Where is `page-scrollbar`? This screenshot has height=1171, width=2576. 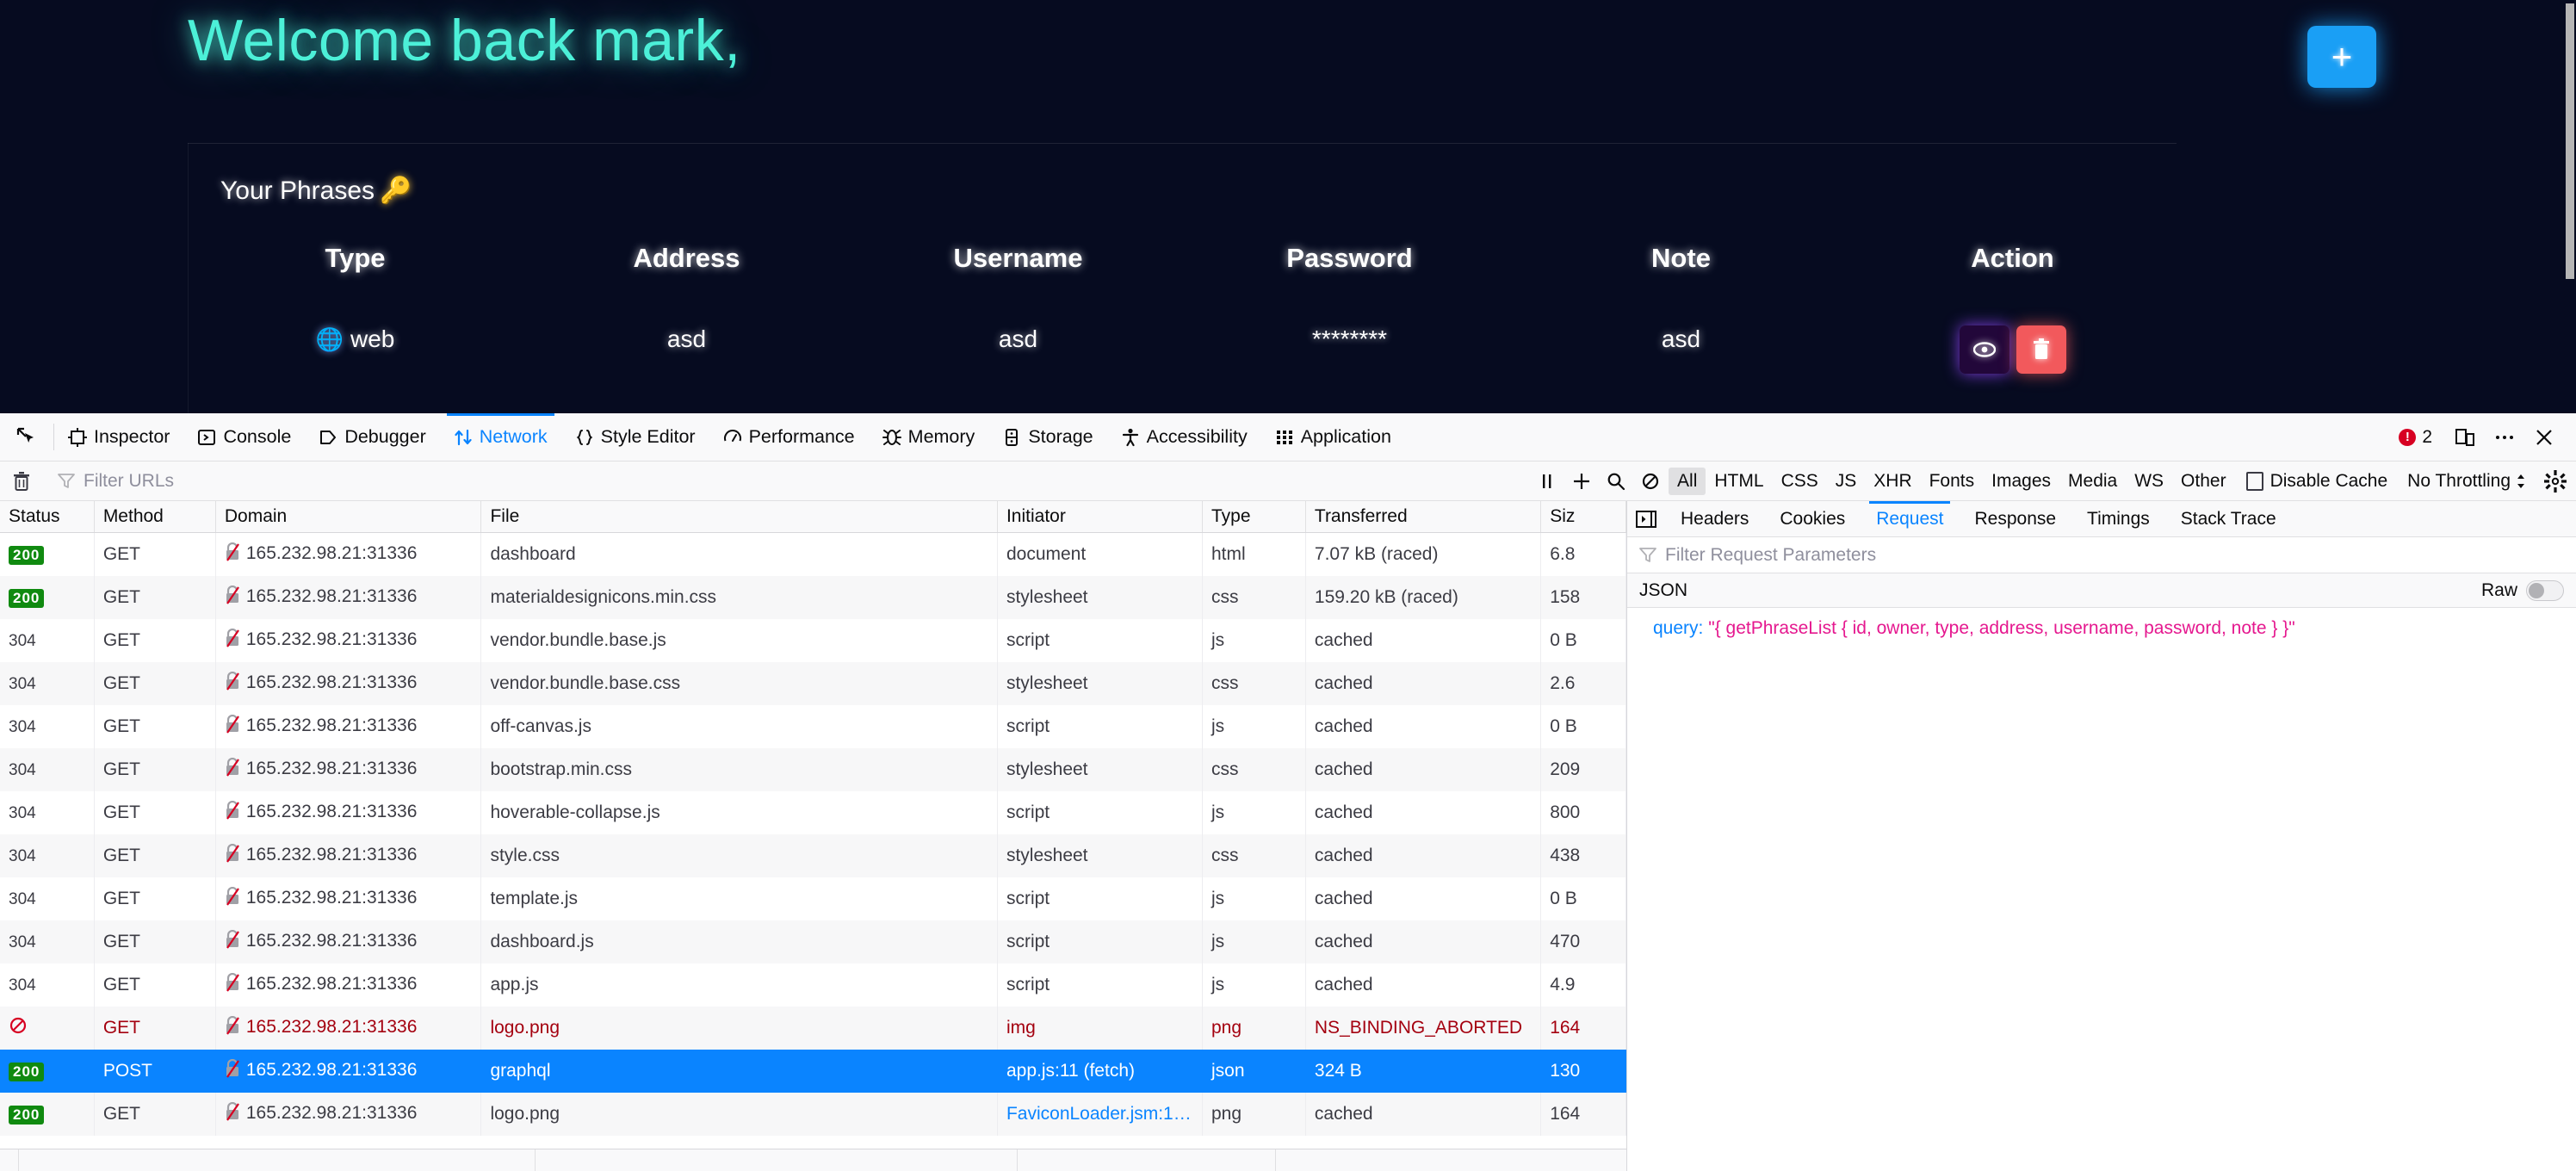
page-scrollbar is located at coordinates (2570, 207).